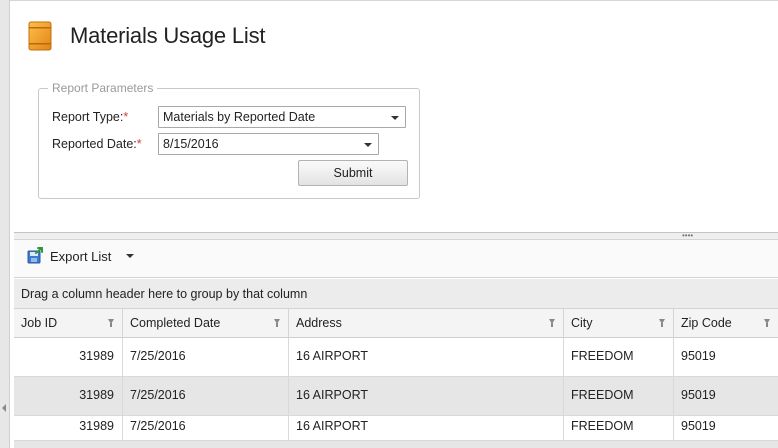  Describe the element at coordinates (394, 3) in the screenshot. I see `top-border` at that location.